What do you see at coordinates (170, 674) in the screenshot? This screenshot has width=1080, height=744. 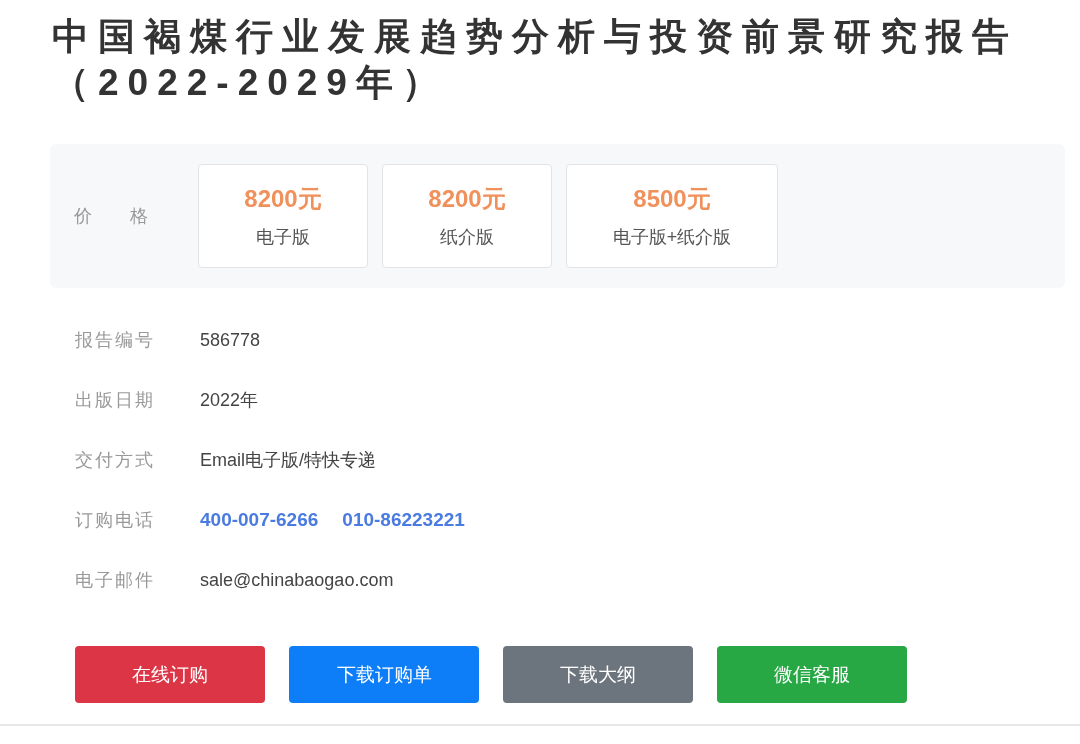 I see `action-button: 在线订购` at bounding box center [170, 674].